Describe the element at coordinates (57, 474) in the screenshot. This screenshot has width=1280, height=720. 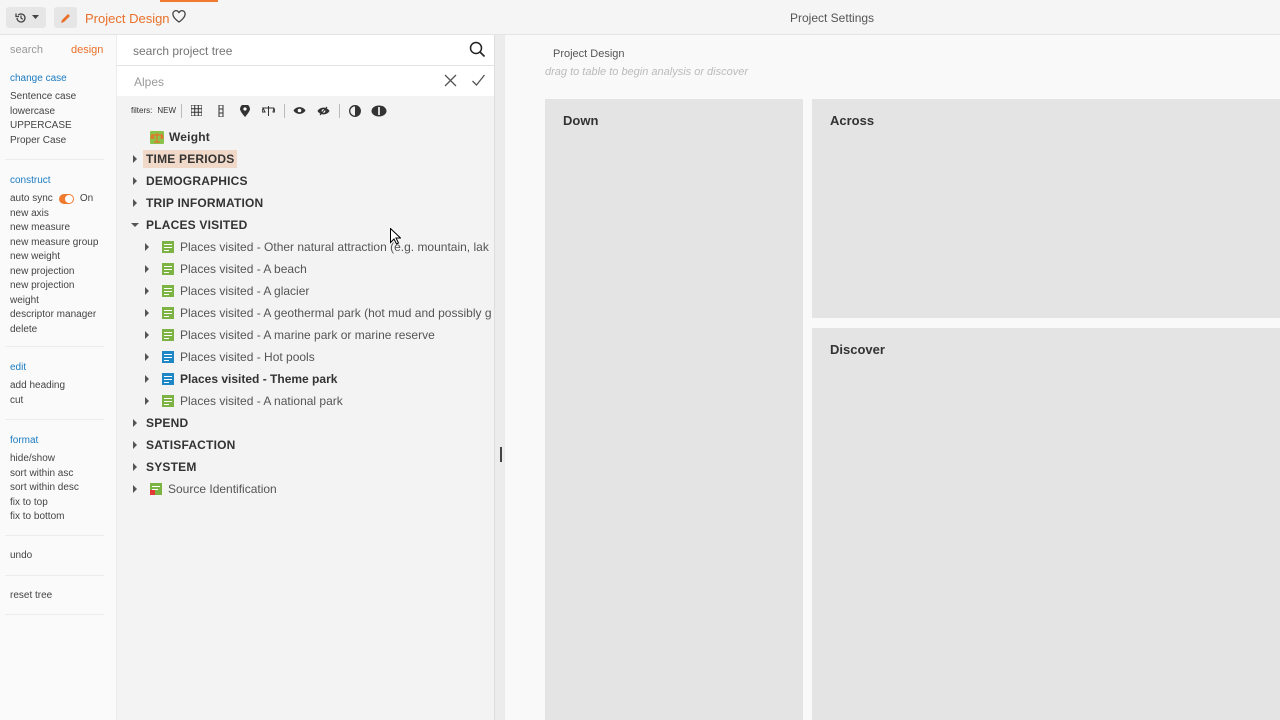
I see `menu-item-sort-asc: sort within asc` at that location.